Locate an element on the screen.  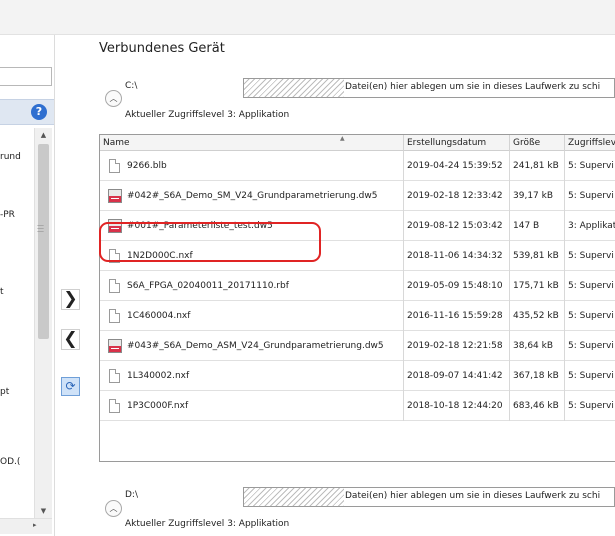
transfer-to-device-button: ❯ is located at coordinates (70, 299).